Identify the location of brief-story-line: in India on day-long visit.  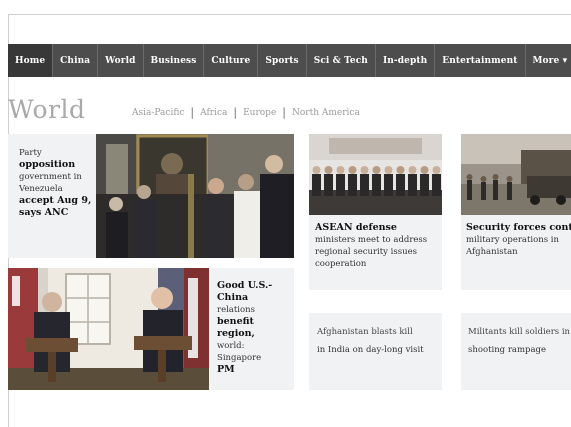
(370, 350).